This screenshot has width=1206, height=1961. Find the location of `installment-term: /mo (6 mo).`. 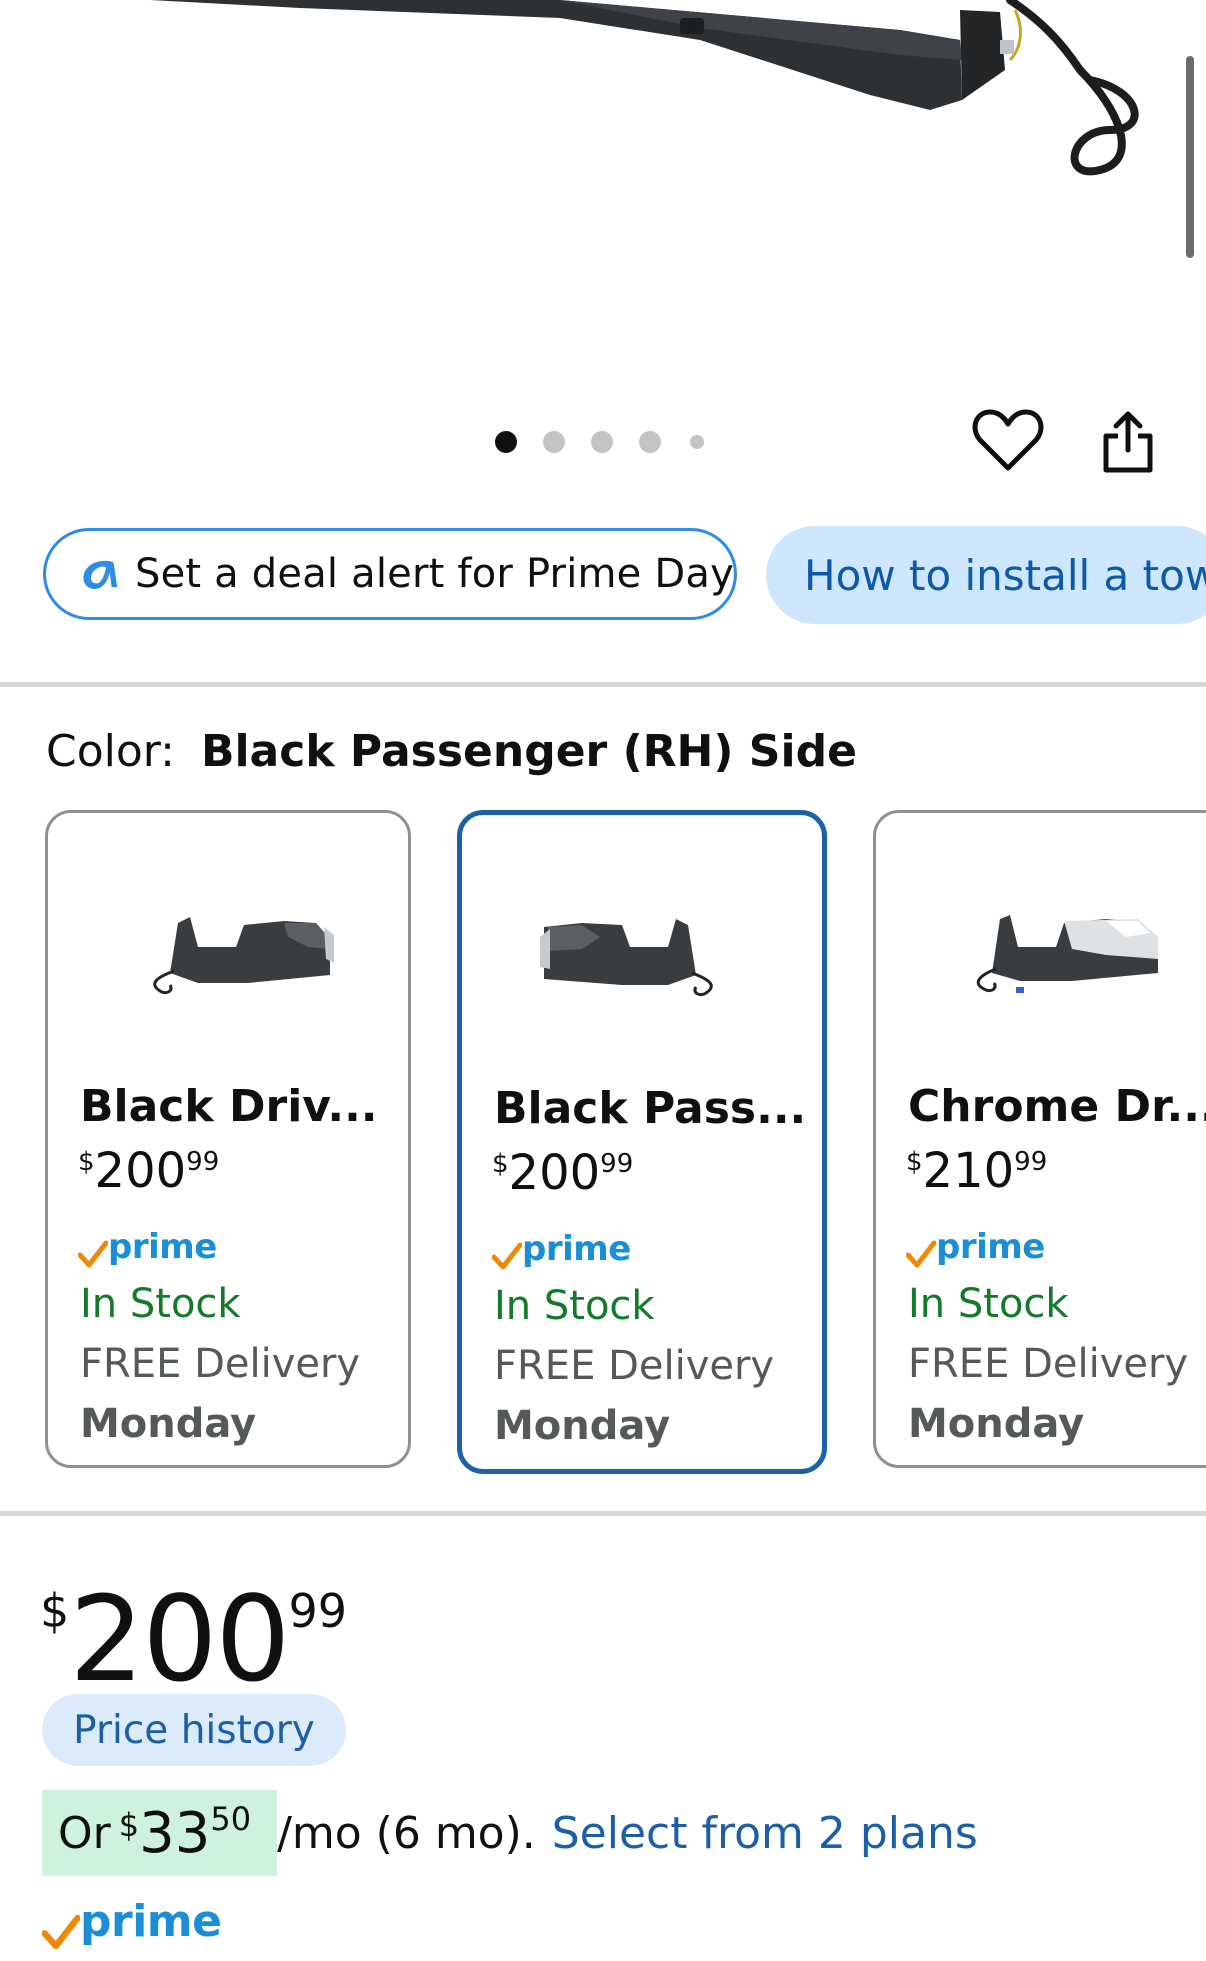

installment-term: /mo (6 mo). is located at coordinates (406, 1833).